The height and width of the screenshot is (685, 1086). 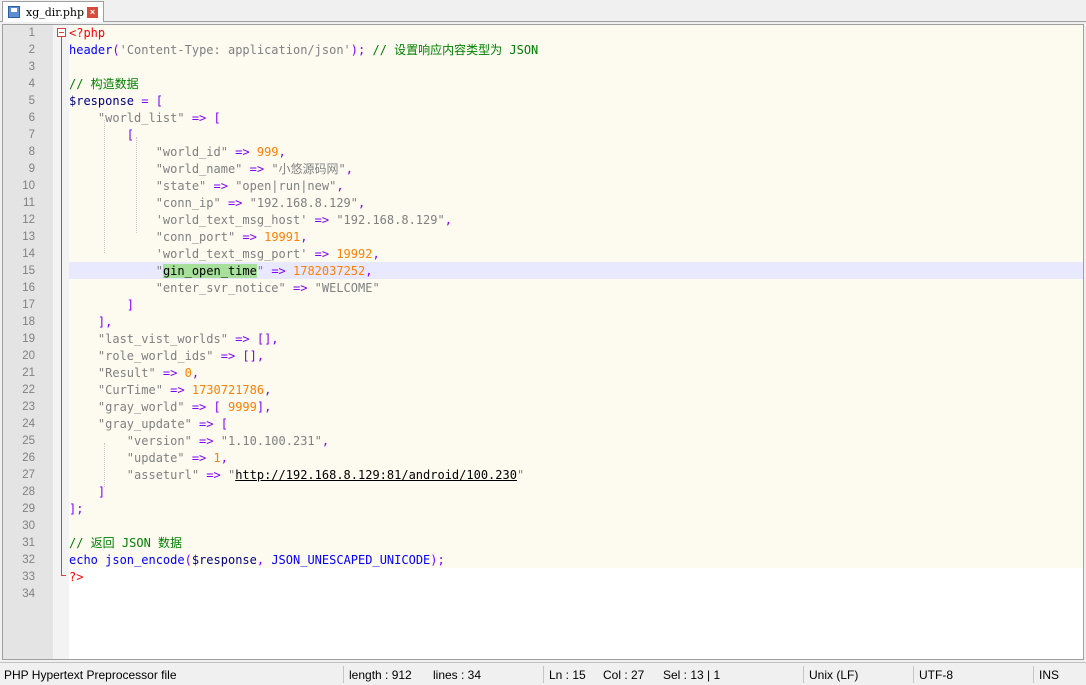 What do you see at coordinates (543, 577) in the screenshot?
I see `code-line: 33 ?>` at bounding box center [543, 577].